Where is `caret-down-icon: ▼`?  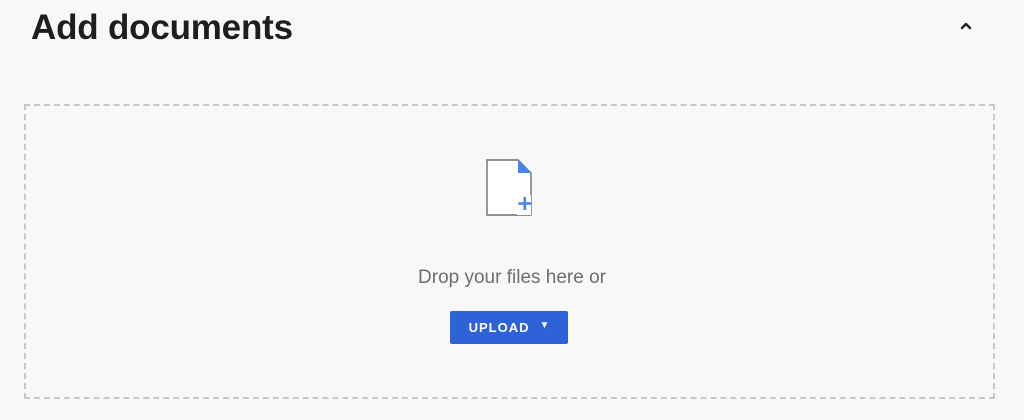 caret-down-icon: ▼ is located at coordinates (544, 325).